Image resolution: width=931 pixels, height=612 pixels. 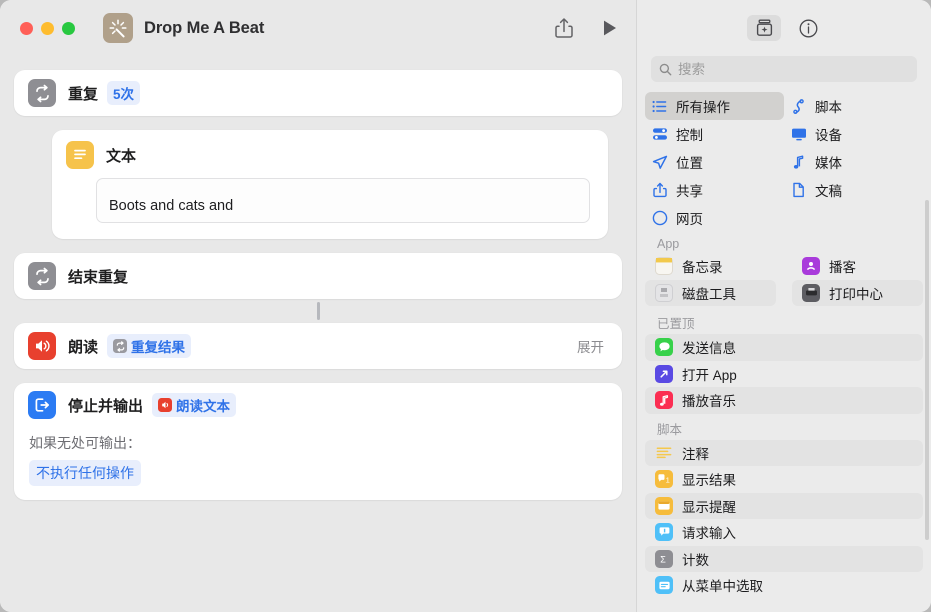 I want to click on action-label-text: 文本, so click(x=121, y=156).